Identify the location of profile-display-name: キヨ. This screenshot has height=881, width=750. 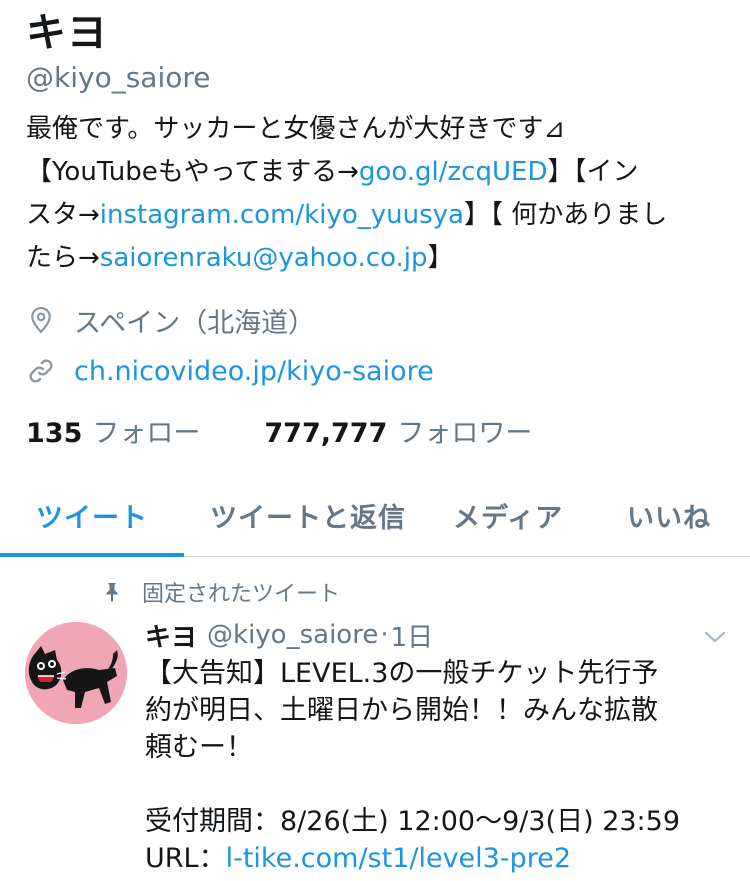
(67, 33).